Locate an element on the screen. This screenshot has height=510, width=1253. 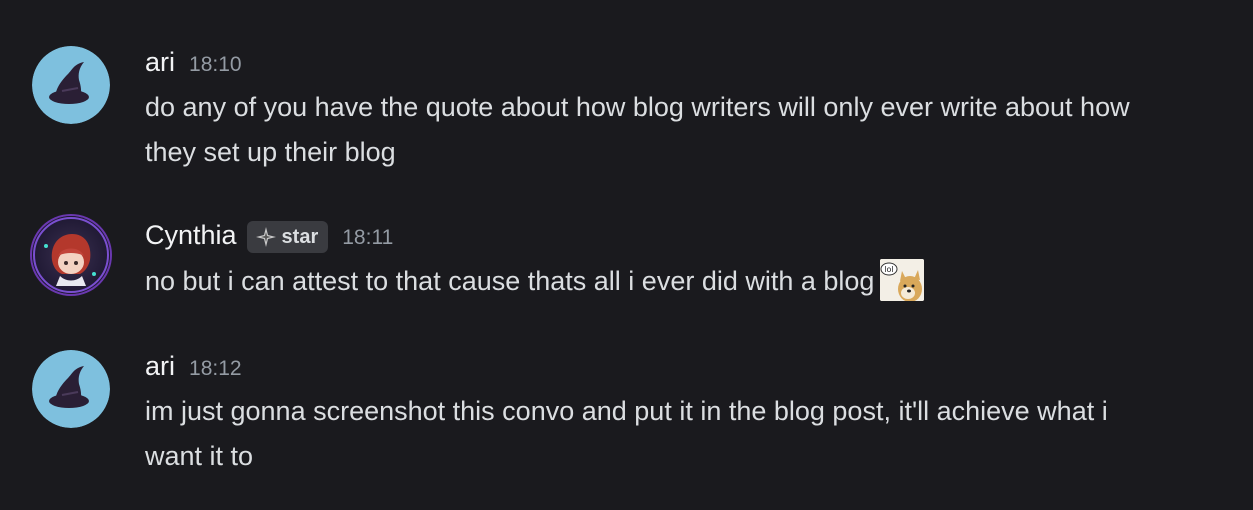
role-badge: star is located at coordinates (287, 237).